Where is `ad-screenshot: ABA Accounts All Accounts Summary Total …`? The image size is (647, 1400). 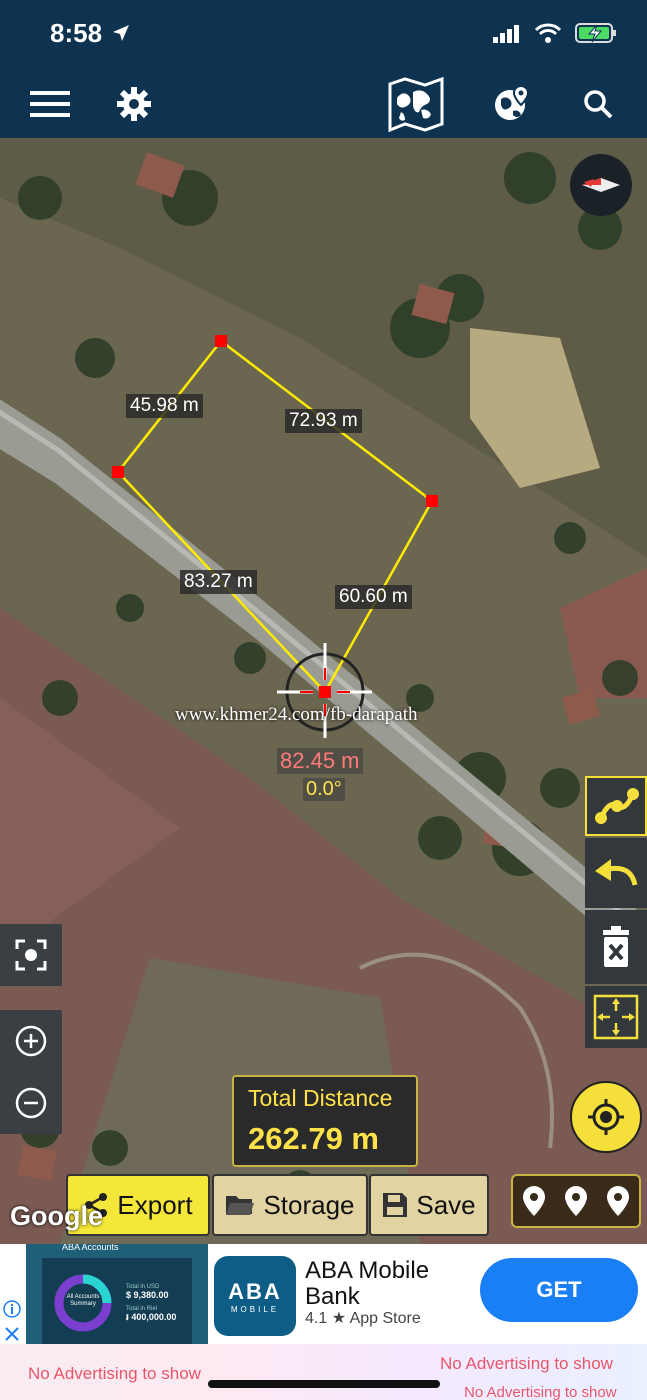
ad-screenshot: ABA Accounts All Accounts Summary Total … is located at coordinates (117, 1295).